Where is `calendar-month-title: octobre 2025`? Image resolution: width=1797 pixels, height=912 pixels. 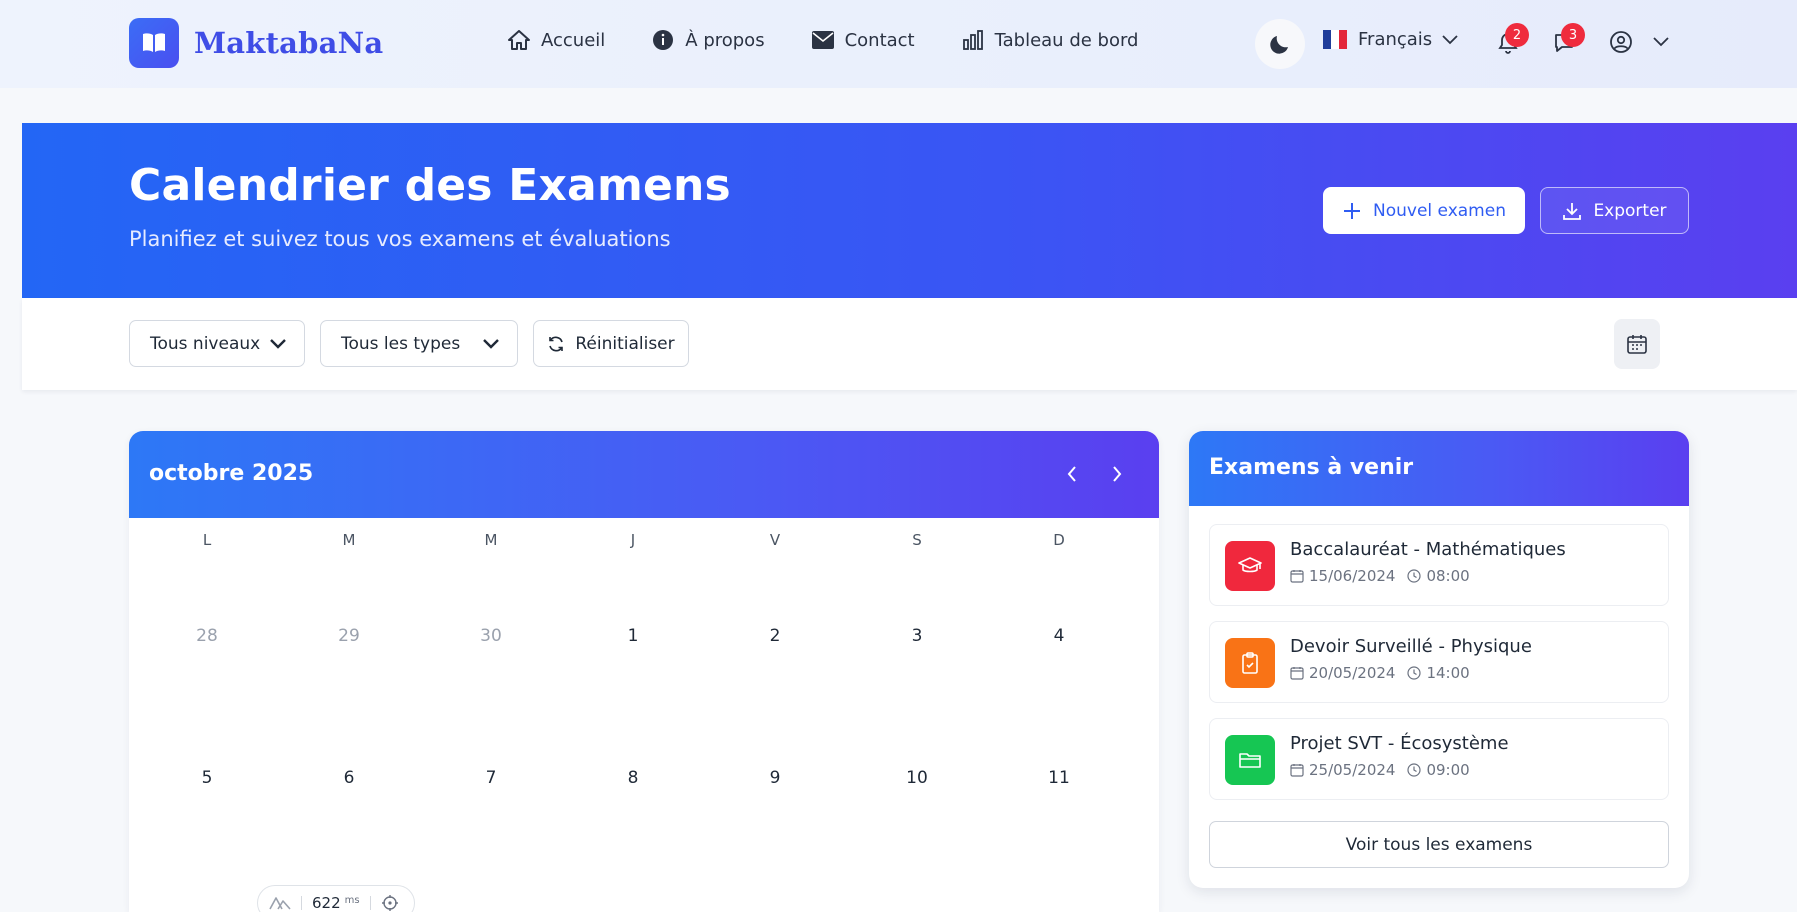
calendar-month-title: octobre 2025 is located at coordinates (231, 473).